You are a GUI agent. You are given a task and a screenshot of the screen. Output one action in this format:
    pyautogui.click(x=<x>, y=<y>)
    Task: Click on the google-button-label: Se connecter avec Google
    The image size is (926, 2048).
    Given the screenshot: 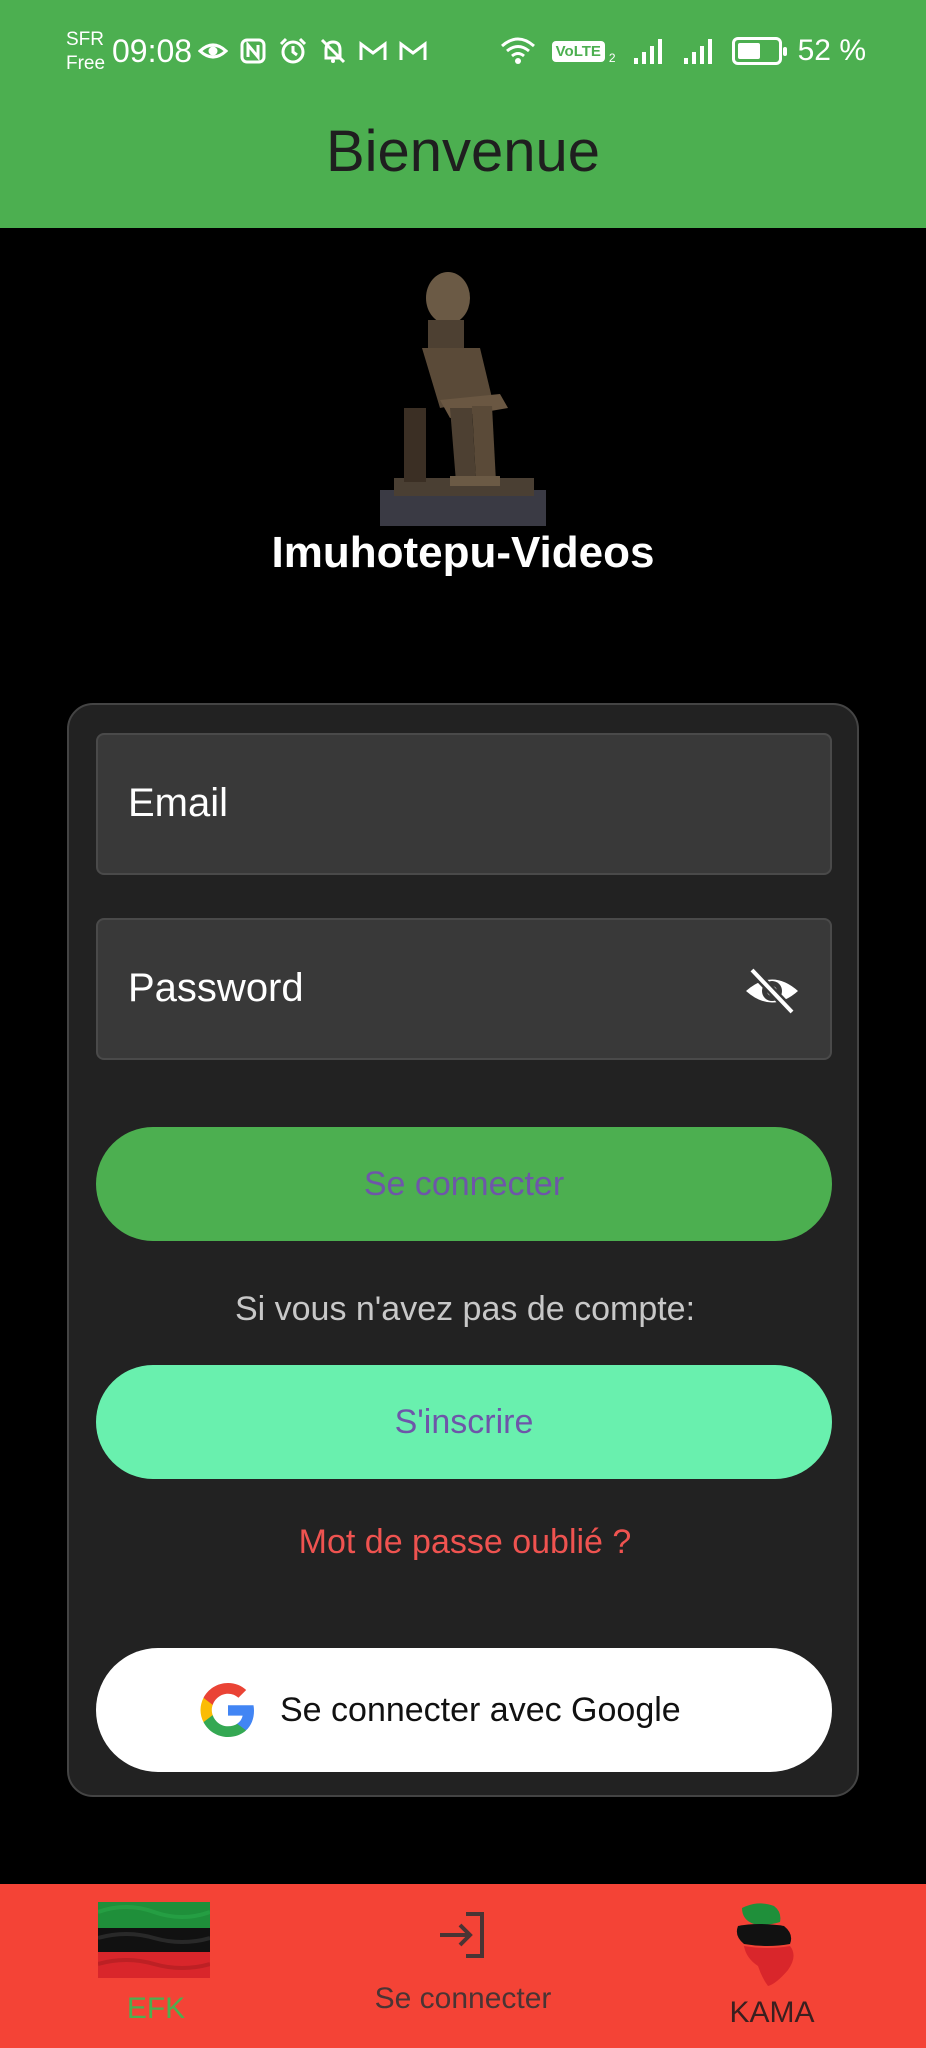 What is the action you would take?
    pyautogui.click(x=480, y=1710)
    